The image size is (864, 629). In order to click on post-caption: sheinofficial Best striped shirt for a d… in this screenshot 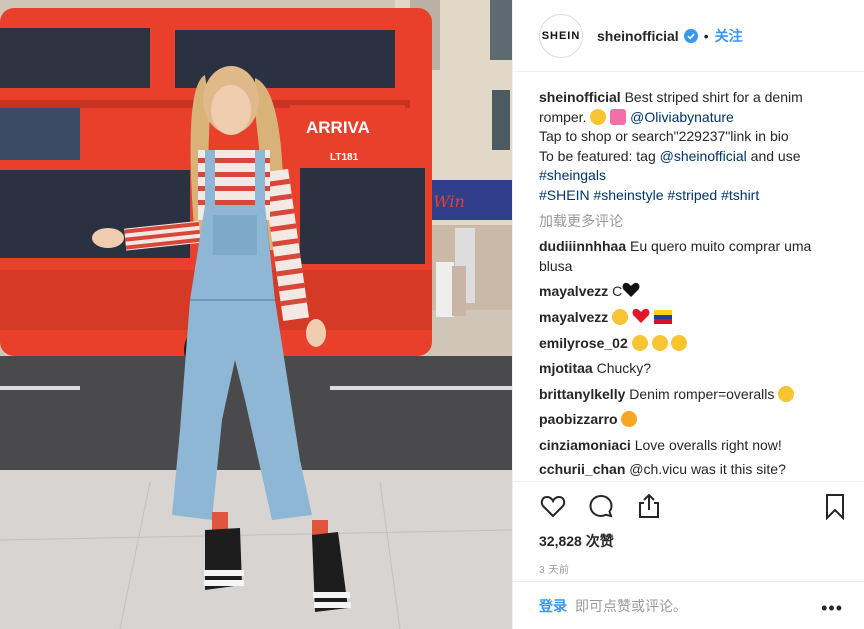, I will do `click(692, 147)`.